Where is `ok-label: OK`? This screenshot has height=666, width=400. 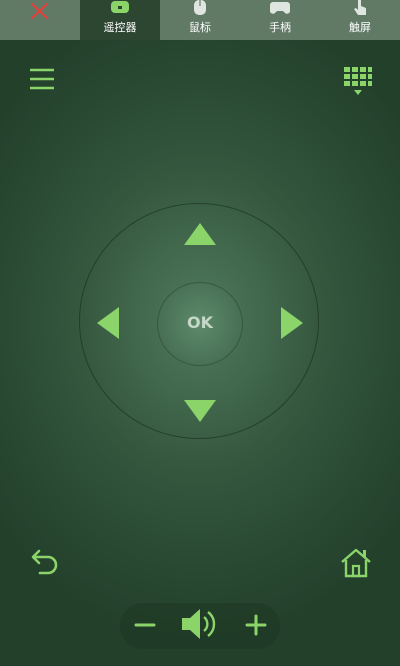
ok-label: OK is located at coordinates (200, 322).